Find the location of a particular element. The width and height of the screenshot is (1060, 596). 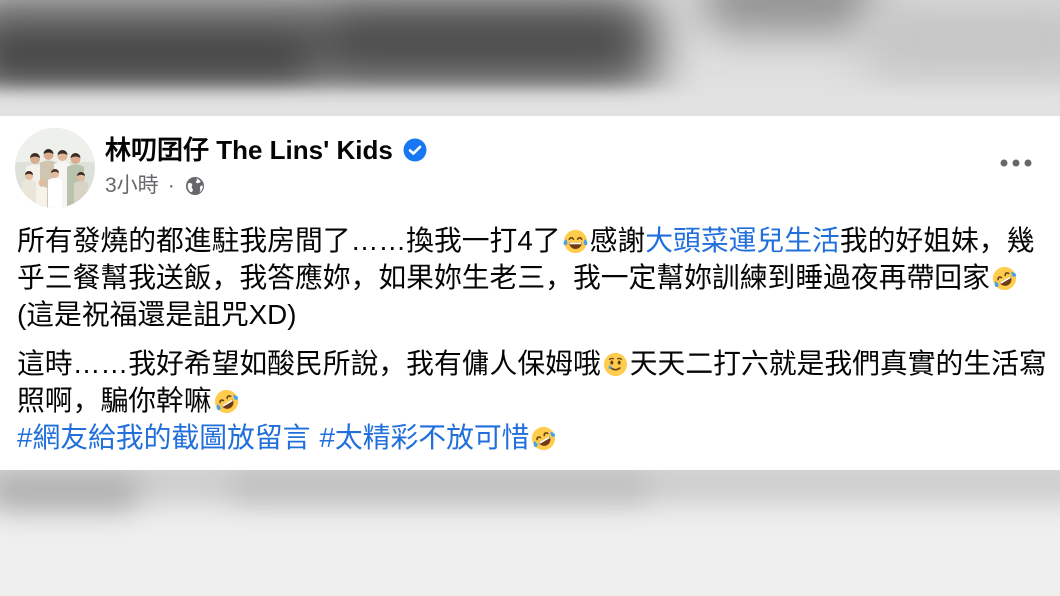

post-author-row: 林叨囝仔 The Lins' Kids is located at coordinates (266, 150).